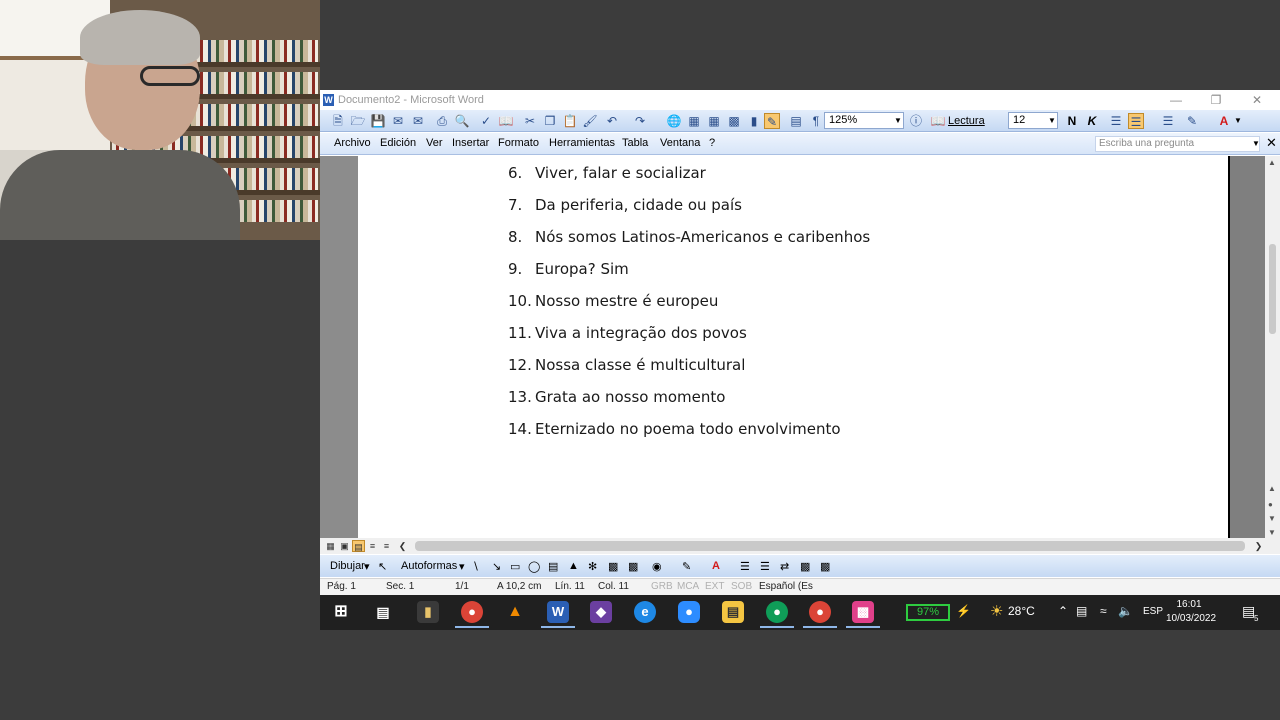 Image resolution: width=1280 pixels, height=720 pixels. What do you see at coordinates (383, 612) in the screenshot?
I see `task-view-icon: ▤` at bounding box center [383, 612].